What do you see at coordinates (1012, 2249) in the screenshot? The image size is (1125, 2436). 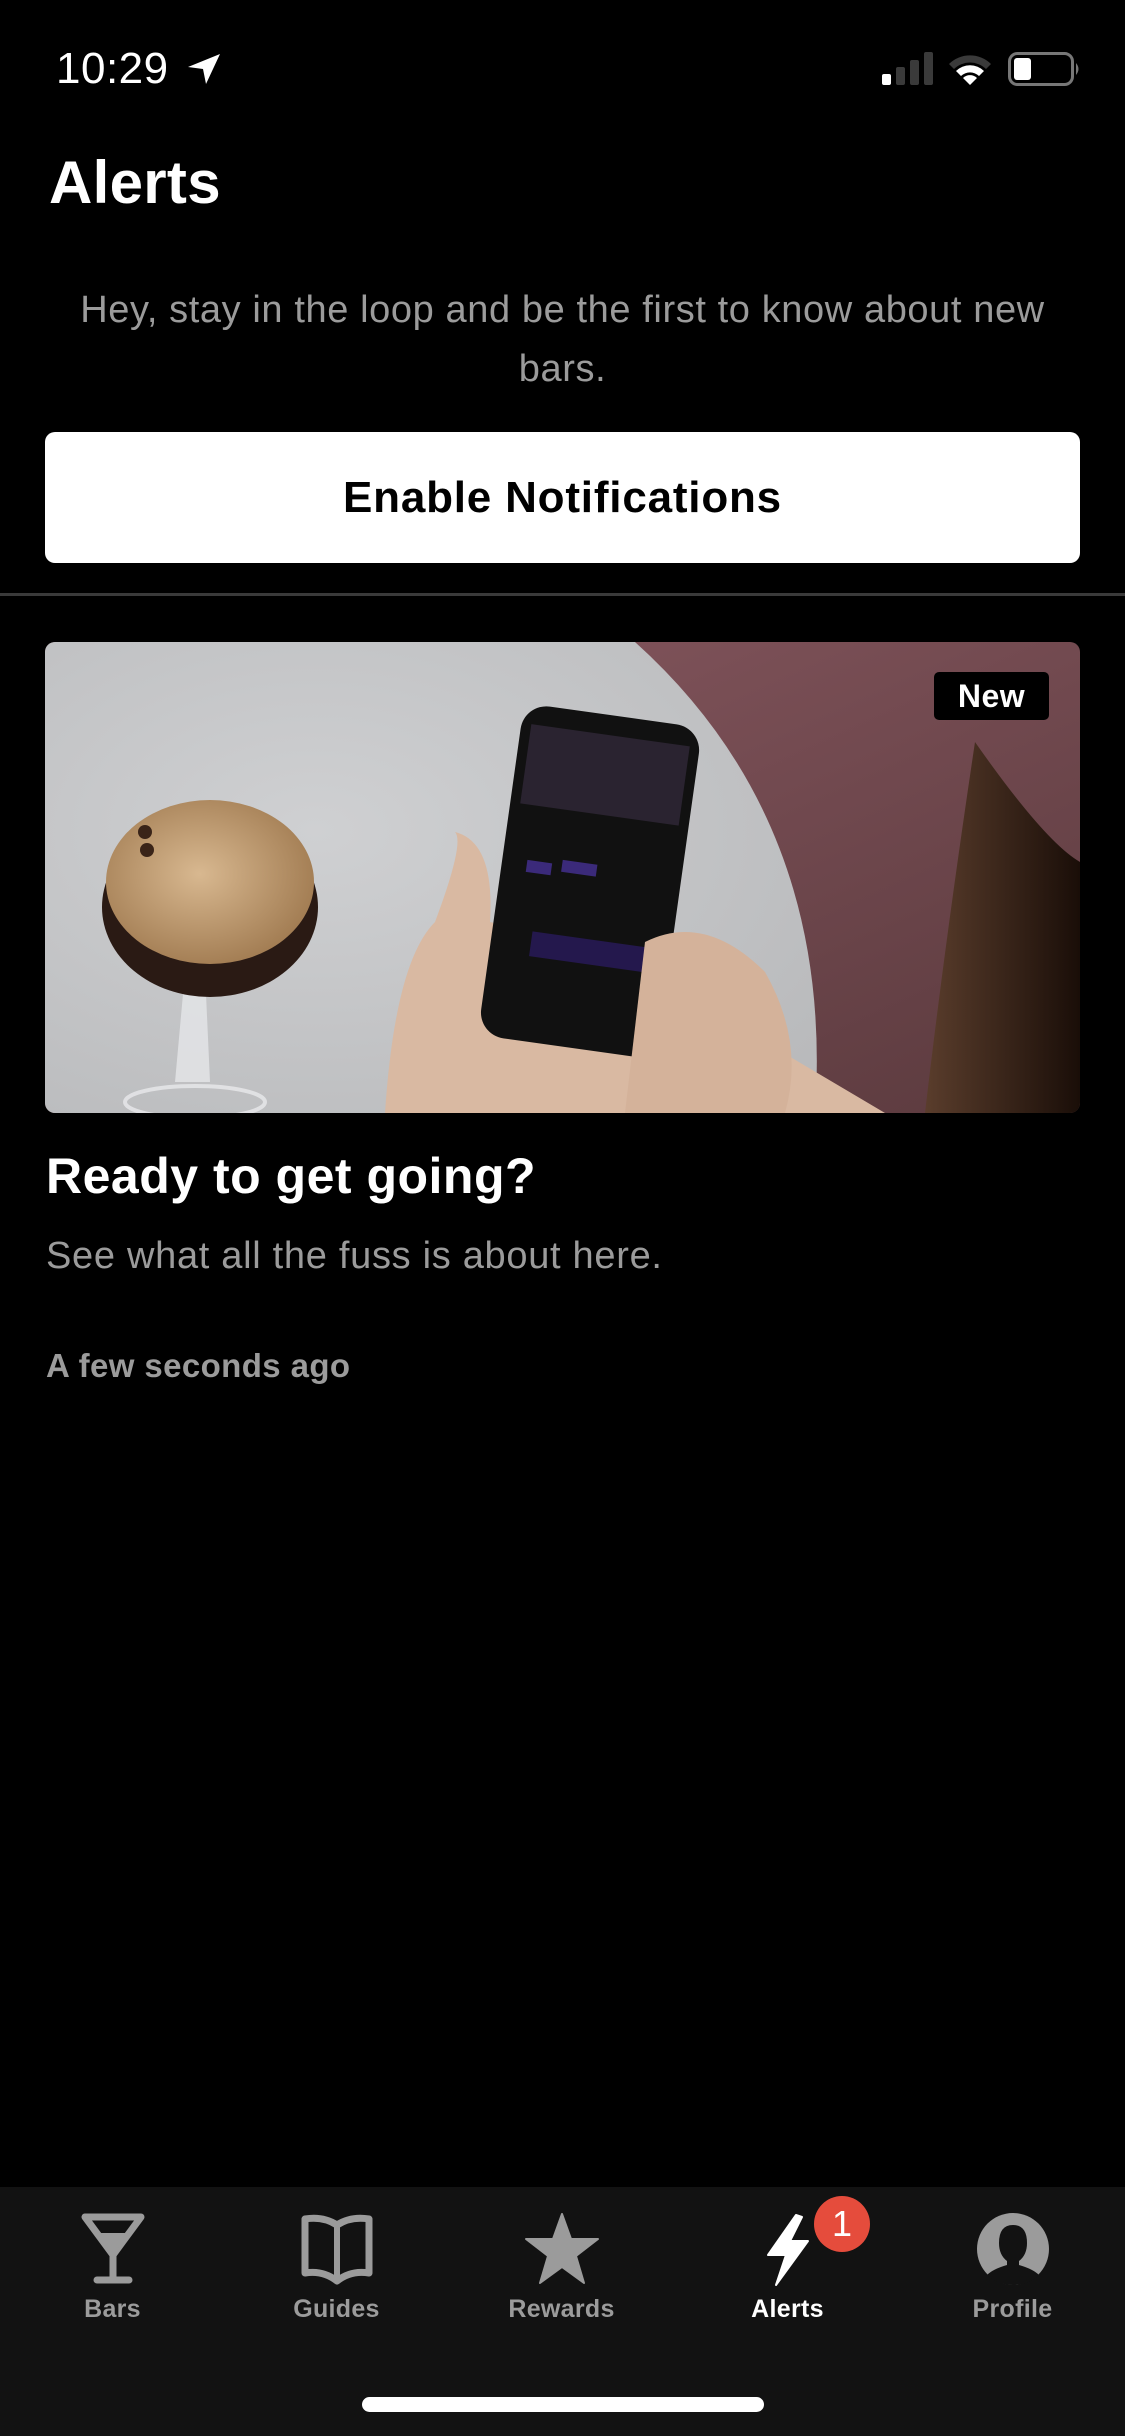 I see `user-profile-icon` at bounding box center [1012, 2249].